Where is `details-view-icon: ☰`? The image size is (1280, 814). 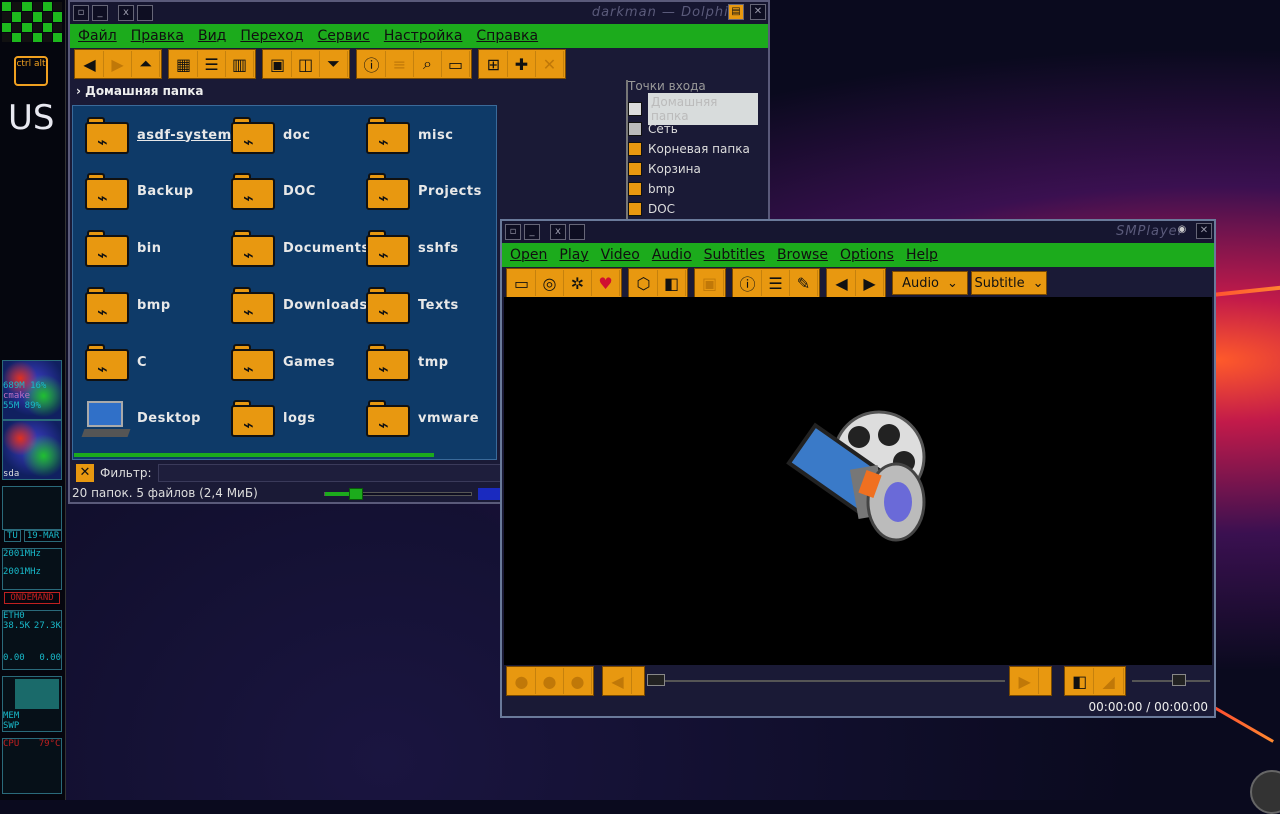 details-view-icon: ☰ is located at coordinates (212, 64).